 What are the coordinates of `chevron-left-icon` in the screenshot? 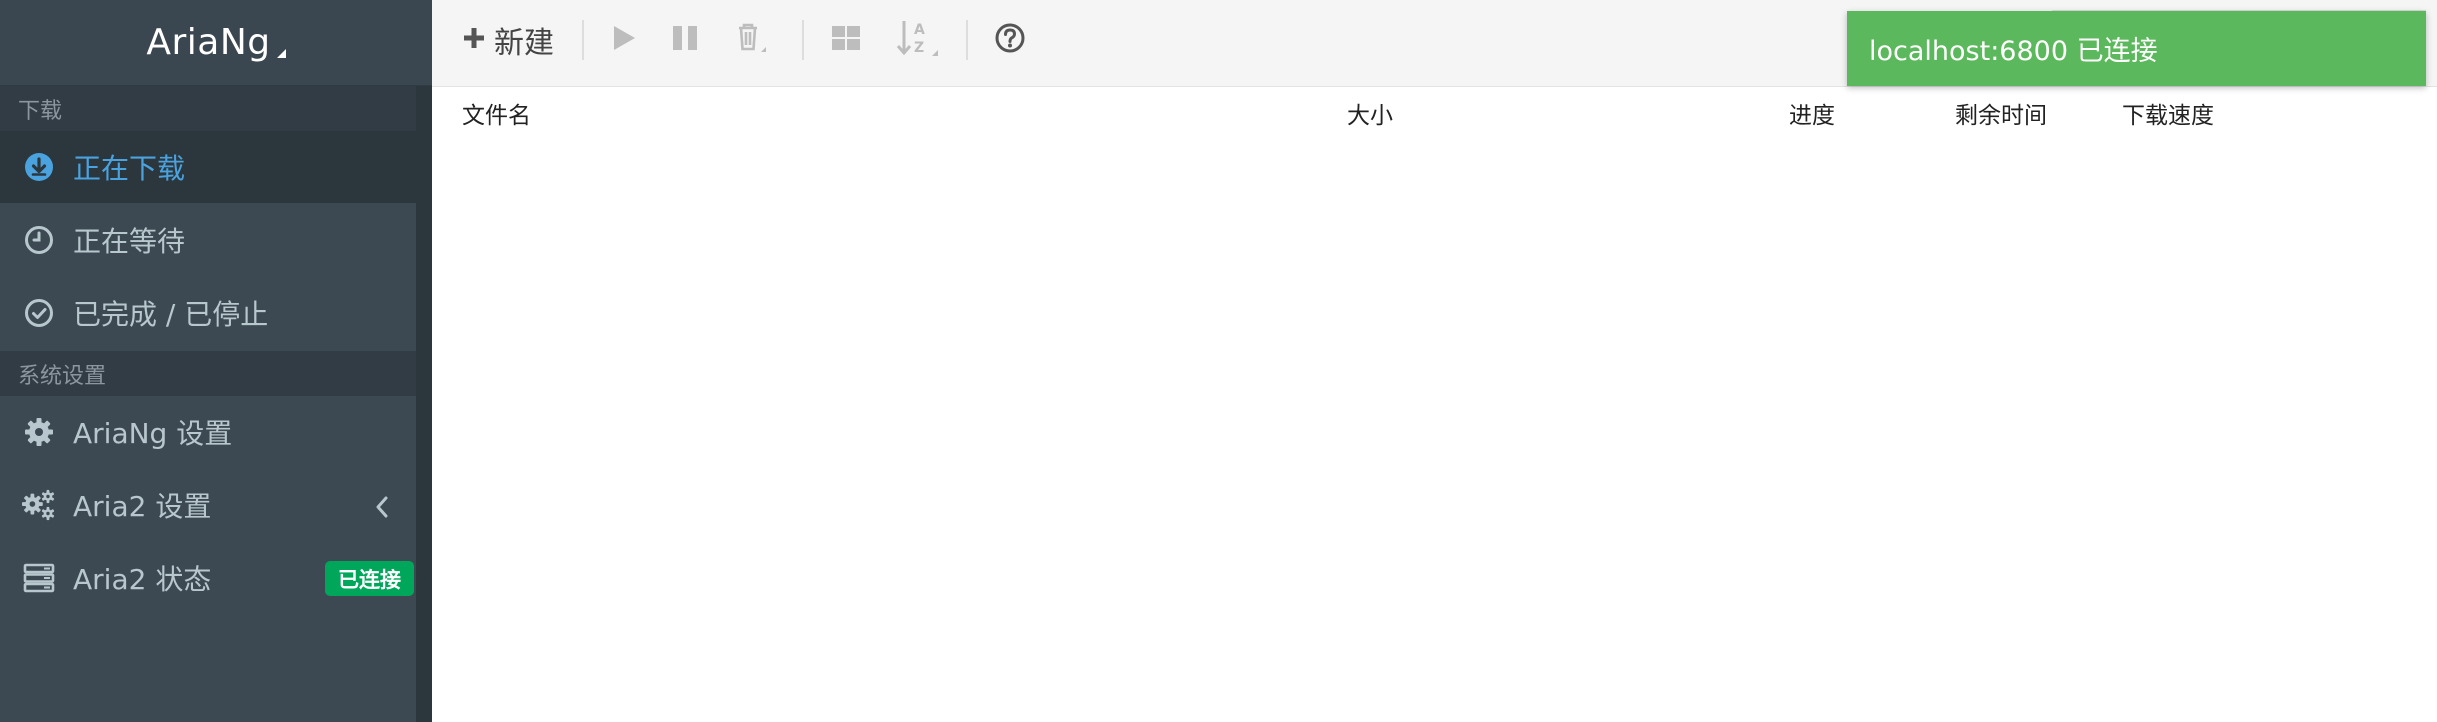 It's located at (382, 509).